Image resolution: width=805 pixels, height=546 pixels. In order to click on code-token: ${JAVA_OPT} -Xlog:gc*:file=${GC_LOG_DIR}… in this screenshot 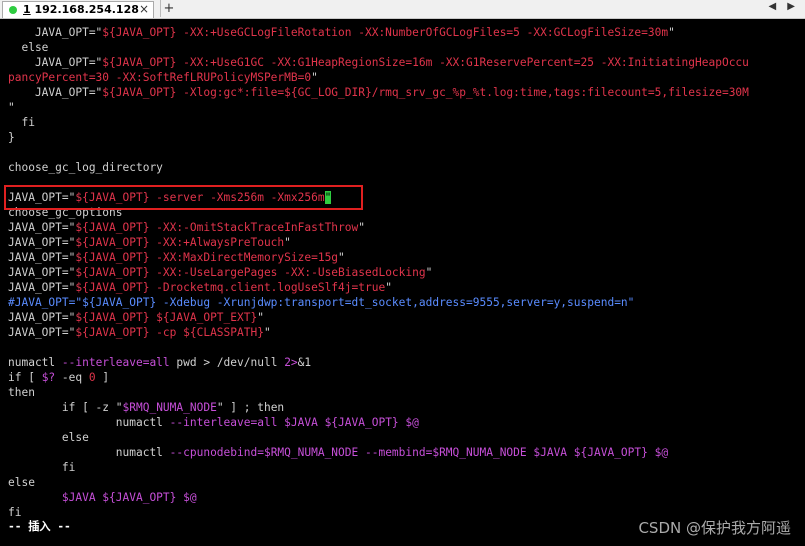, I will do `click(425, 92)`.